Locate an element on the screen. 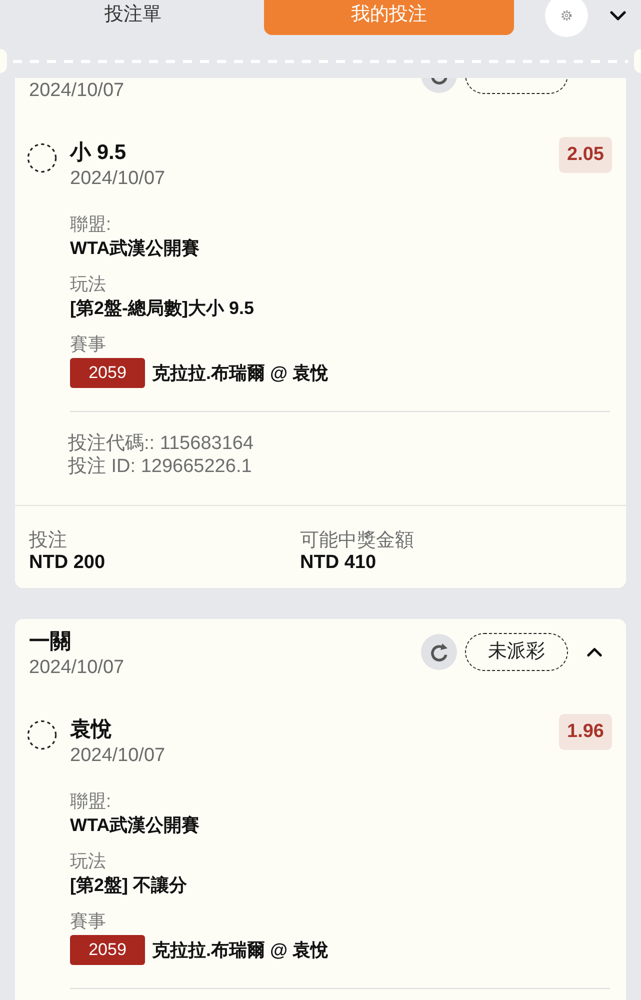  detail-value: [第2盤] 不讓分 is located at coordinates (128, 885).